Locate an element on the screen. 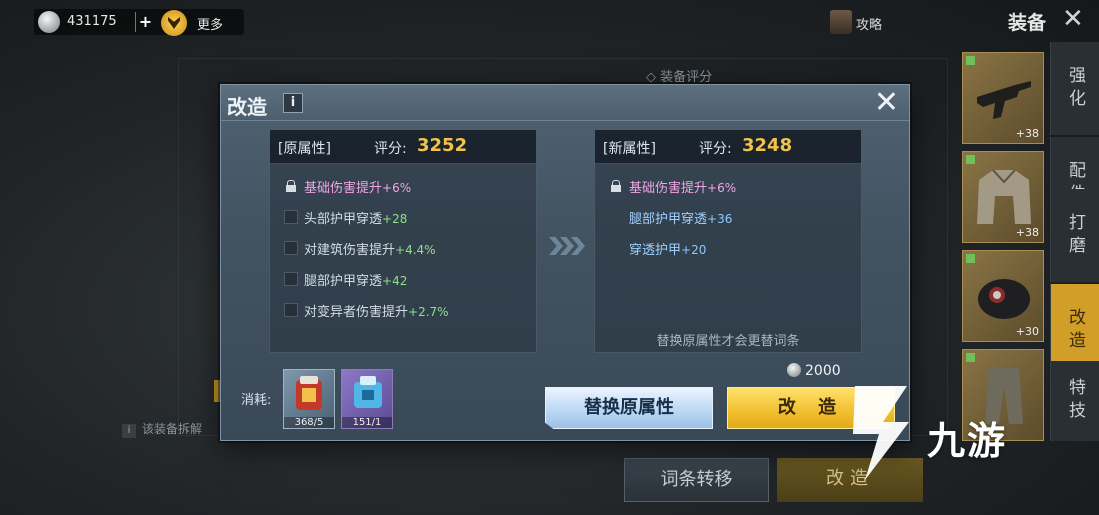  more-button: 更多 is located at coordinates (210, 23).